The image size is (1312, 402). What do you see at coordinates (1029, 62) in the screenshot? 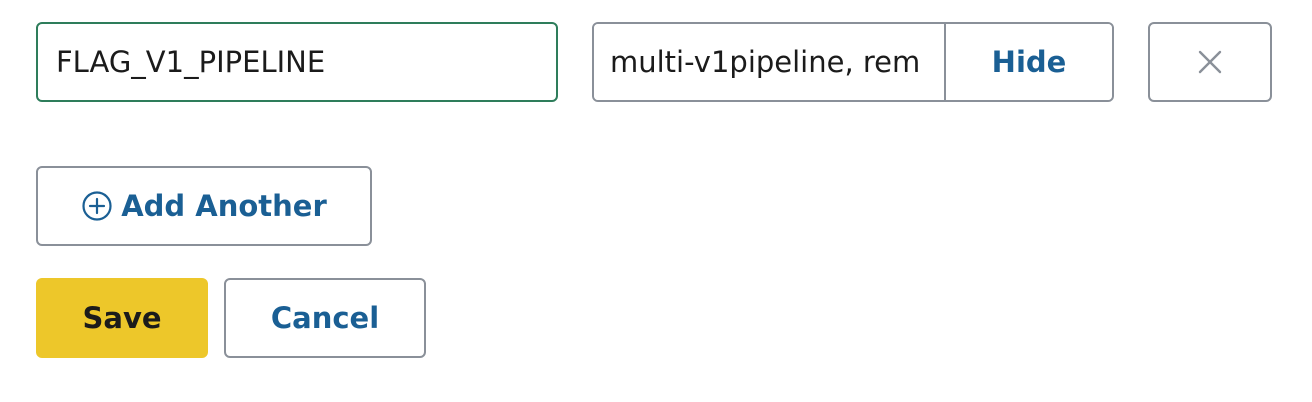
I see `hide-button: Hide` at bounding box center [1029, 62].